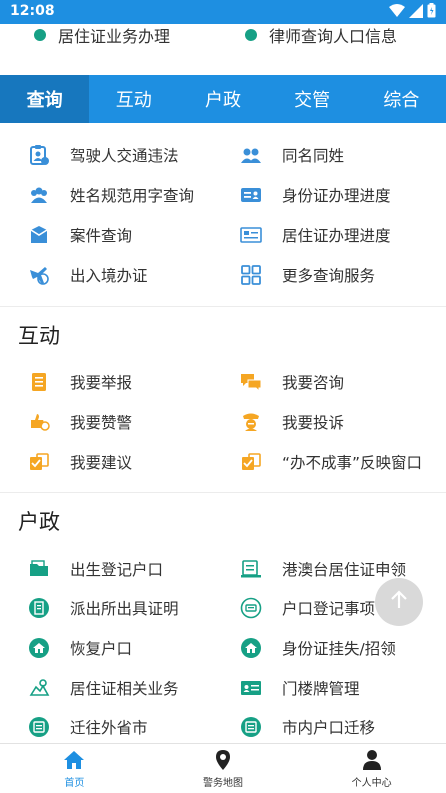 This screenshot has width=446, height=793. I want to click on interact-item-consult: 我要咨询, so click(292, 382).